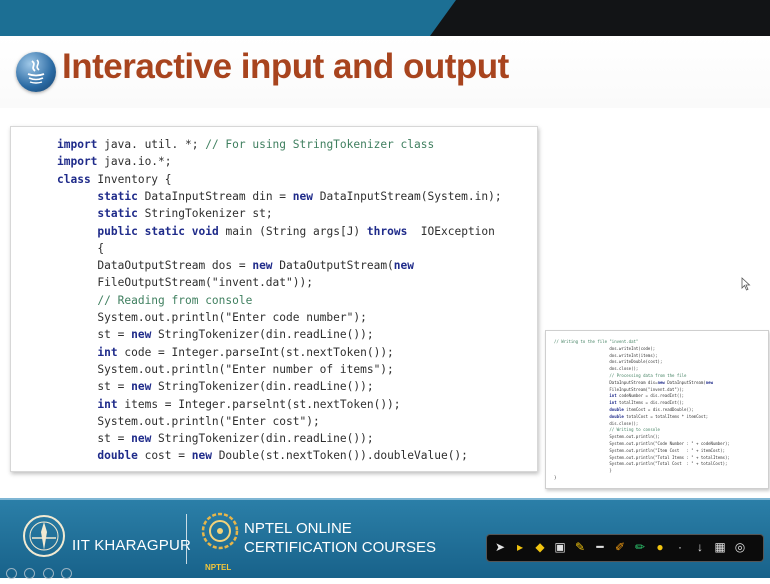 This screenshot has width=770, height=584. I want to click on thumbnail-code-line: dos.writeInt(code);, so click(605, 348).